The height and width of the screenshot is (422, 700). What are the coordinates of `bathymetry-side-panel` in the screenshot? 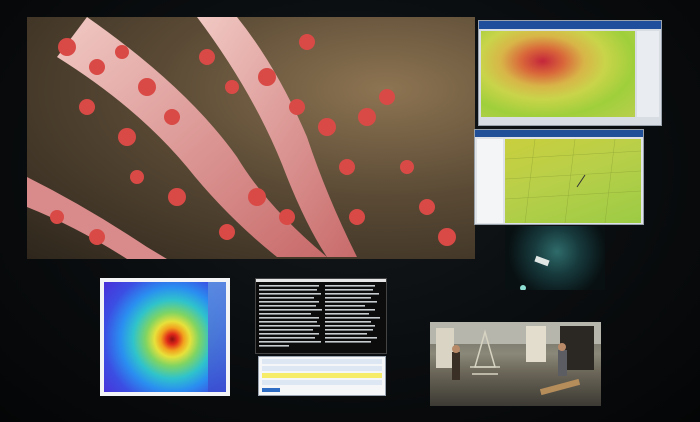 It's located at (648, 74).